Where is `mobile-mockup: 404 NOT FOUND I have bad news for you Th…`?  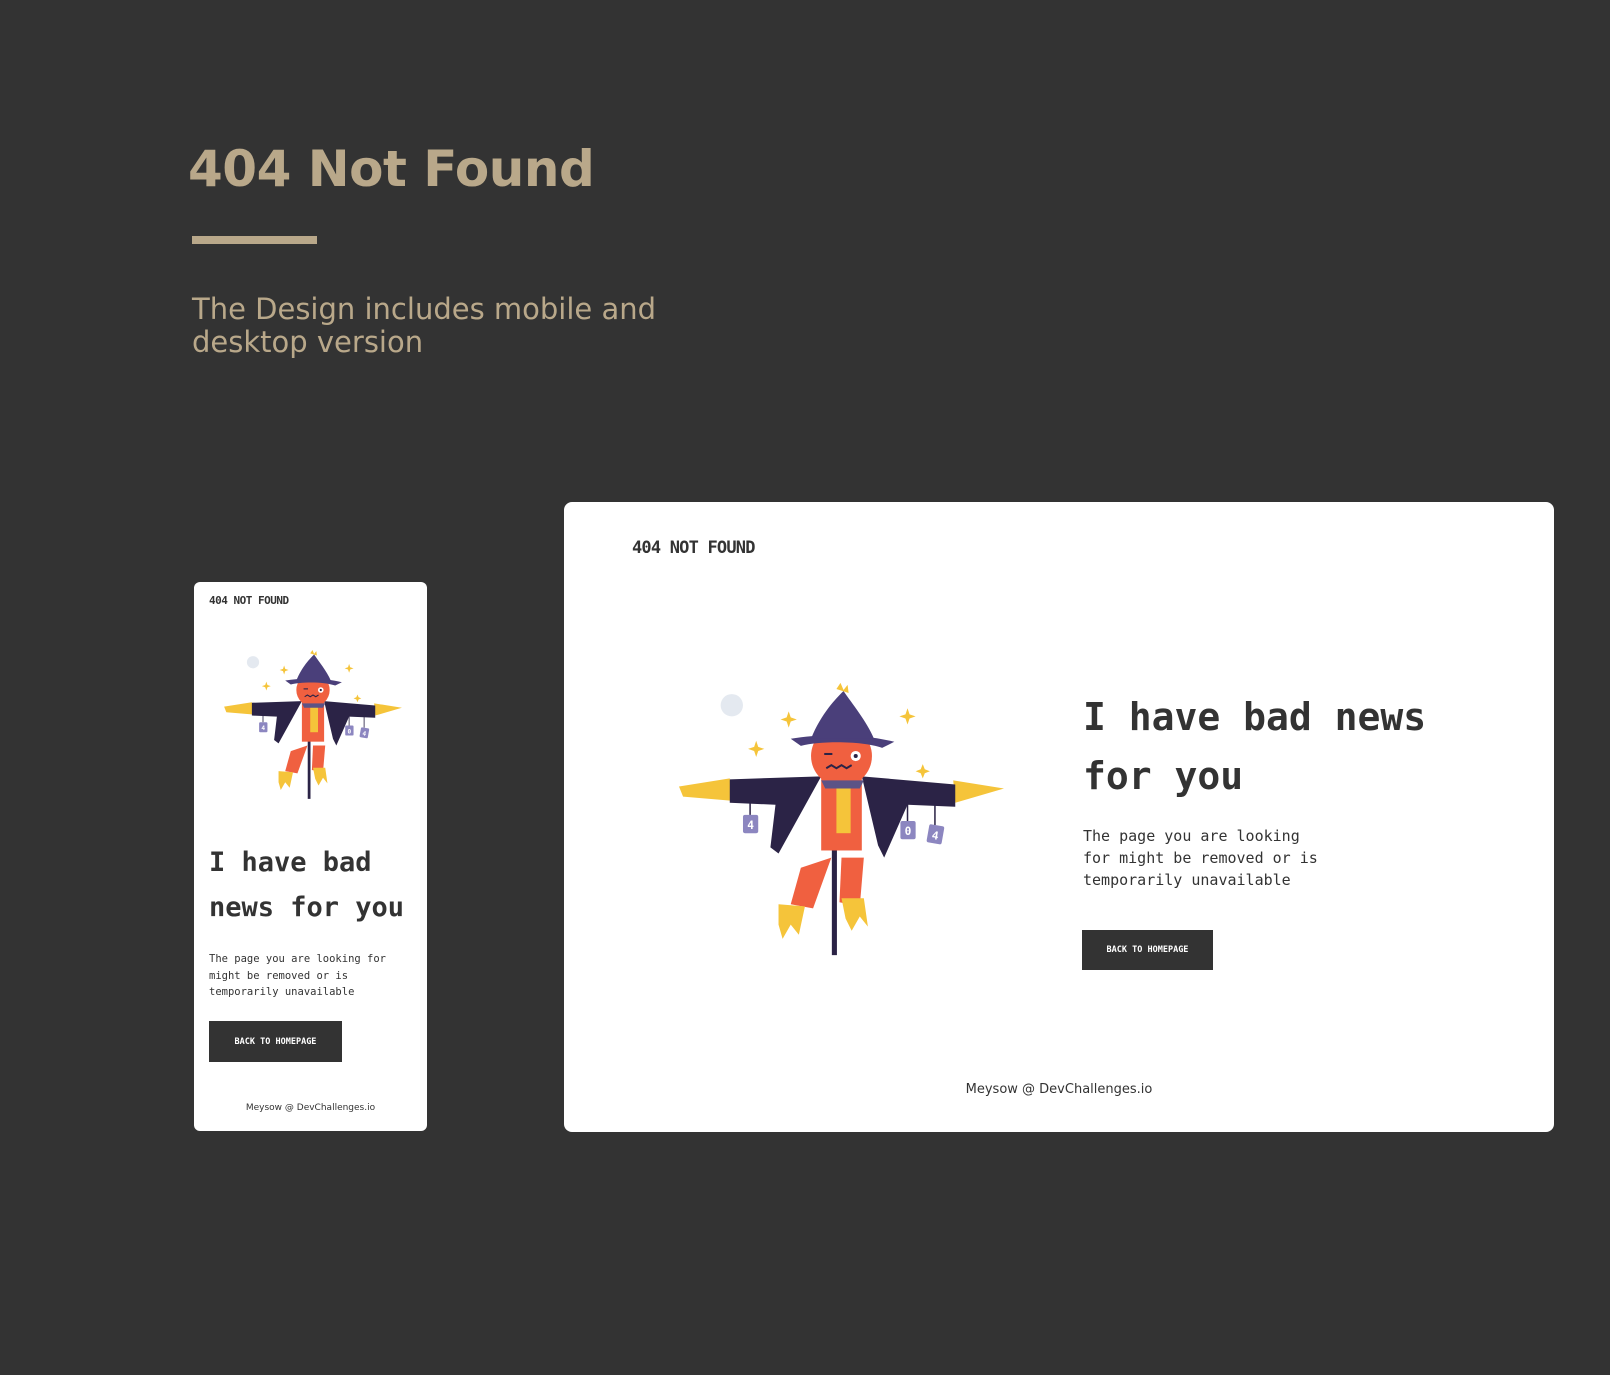 mobile-mockup: 404 NOT FOUND I have bad news for you Th… is located at coordinates (310, 856).